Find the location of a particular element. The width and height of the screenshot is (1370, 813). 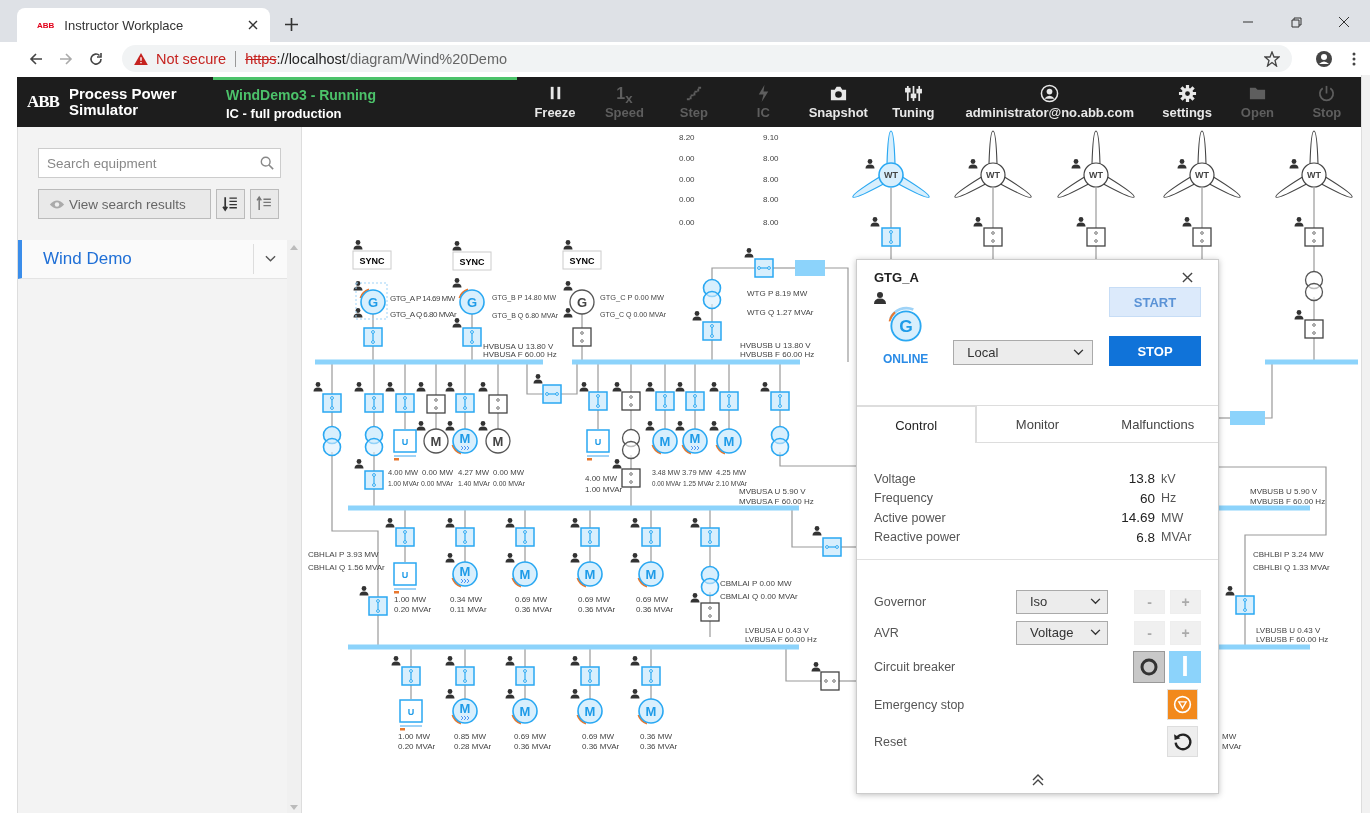

user-button: administrator@no.abb.com is located at coordinates (1049, 102).